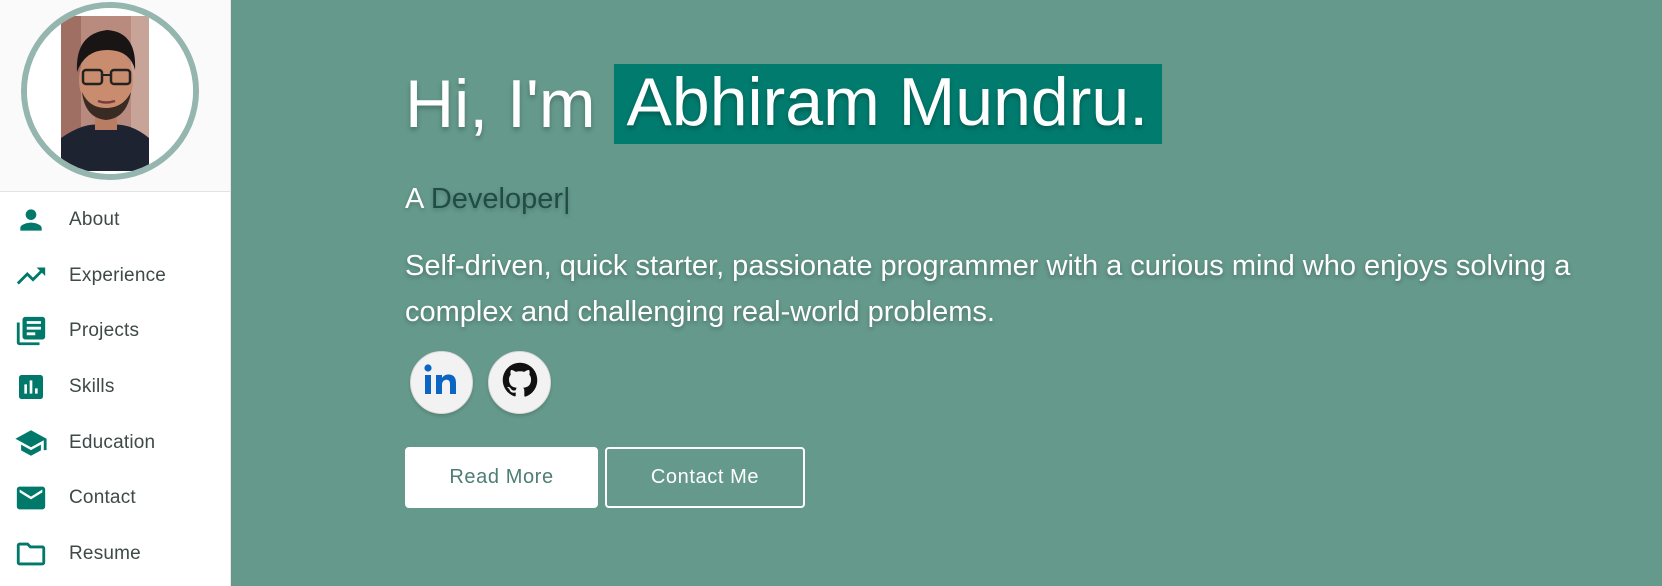 The width and height of the screenshot is (1662, 586). What do you see at coordinates (118, 275) in the screenshot?
I see `sidebar-item-label: Experience` at bounding box center [118, 275].